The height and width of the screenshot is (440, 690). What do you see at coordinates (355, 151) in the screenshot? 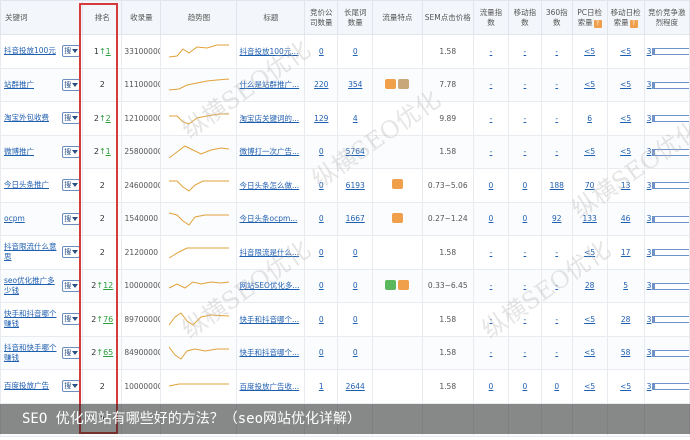
I see `longtail-link: 5764` at bounding box center [355, 151].